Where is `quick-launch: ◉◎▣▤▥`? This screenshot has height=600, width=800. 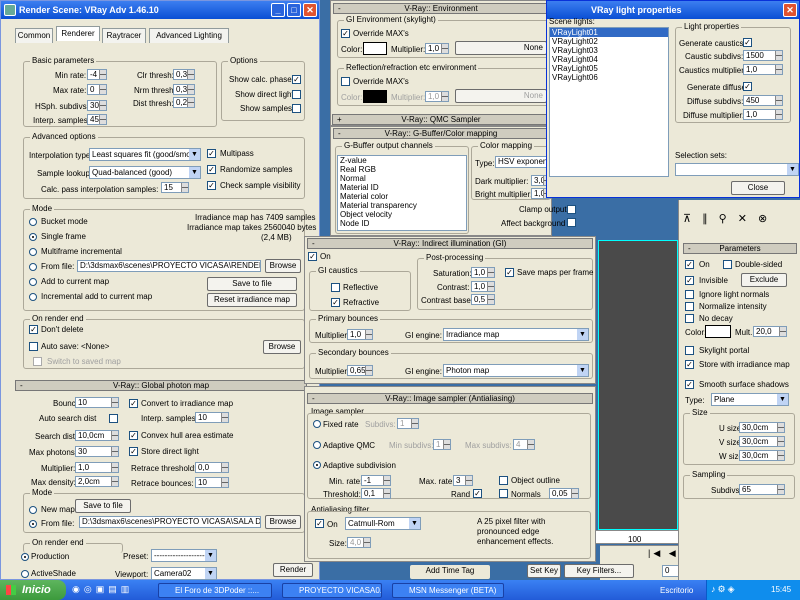
quick-launch: ◉◎▣▤▥ is located at coordinates (115, 590).